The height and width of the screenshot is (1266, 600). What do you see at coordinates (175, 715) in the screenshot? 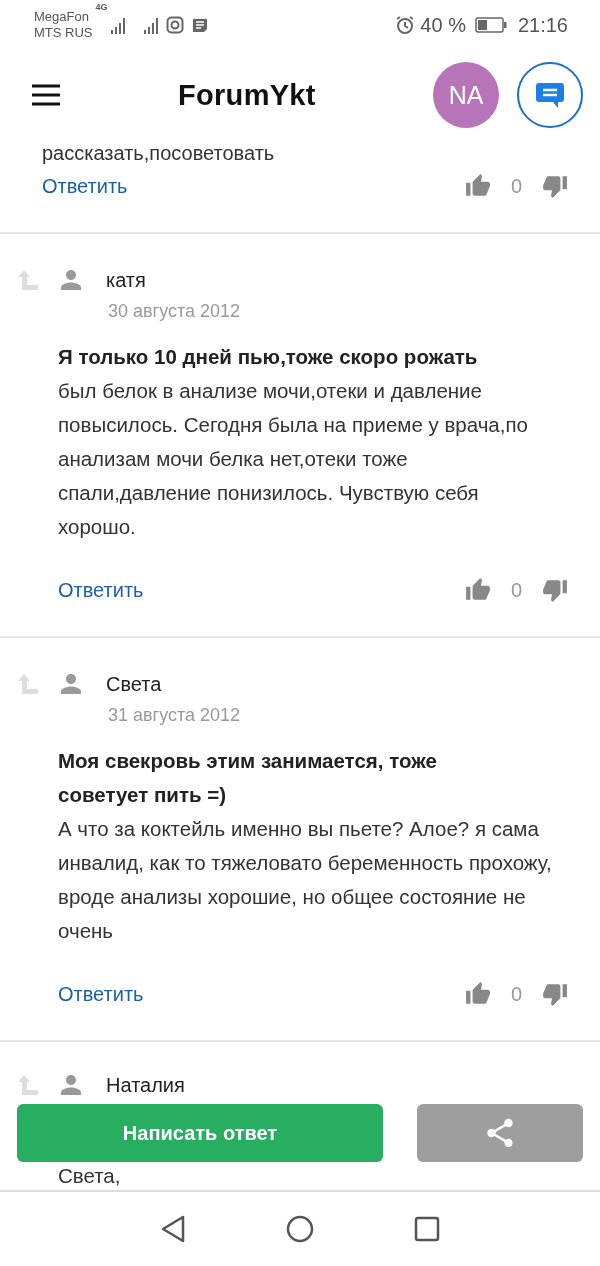
I see `comment-date: 31 августа 2012` at bounding box center [175, 715].